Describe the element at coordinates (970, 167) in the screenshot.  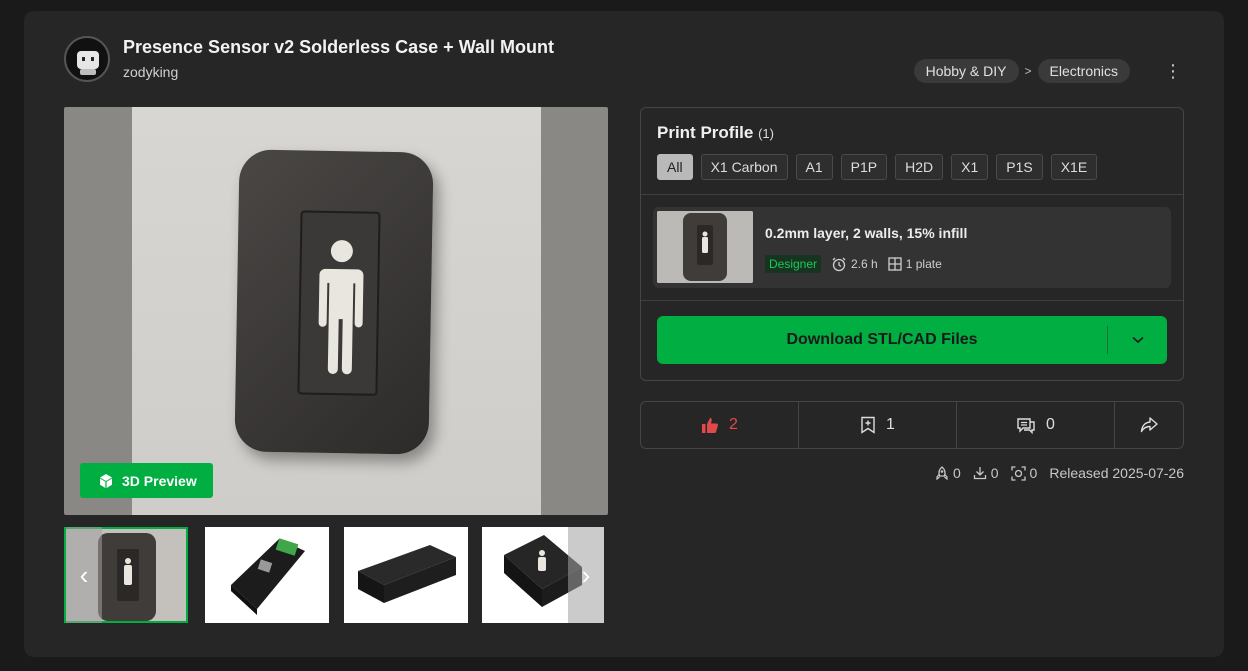
I see `printer-filter-x1: X1` at that location.